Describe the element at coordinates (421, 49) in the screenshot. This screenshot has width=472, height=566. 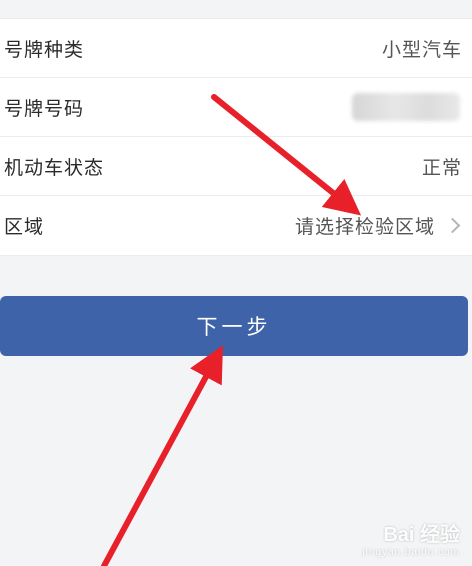
I see `plate-type-value: 小型汽车` at that location.